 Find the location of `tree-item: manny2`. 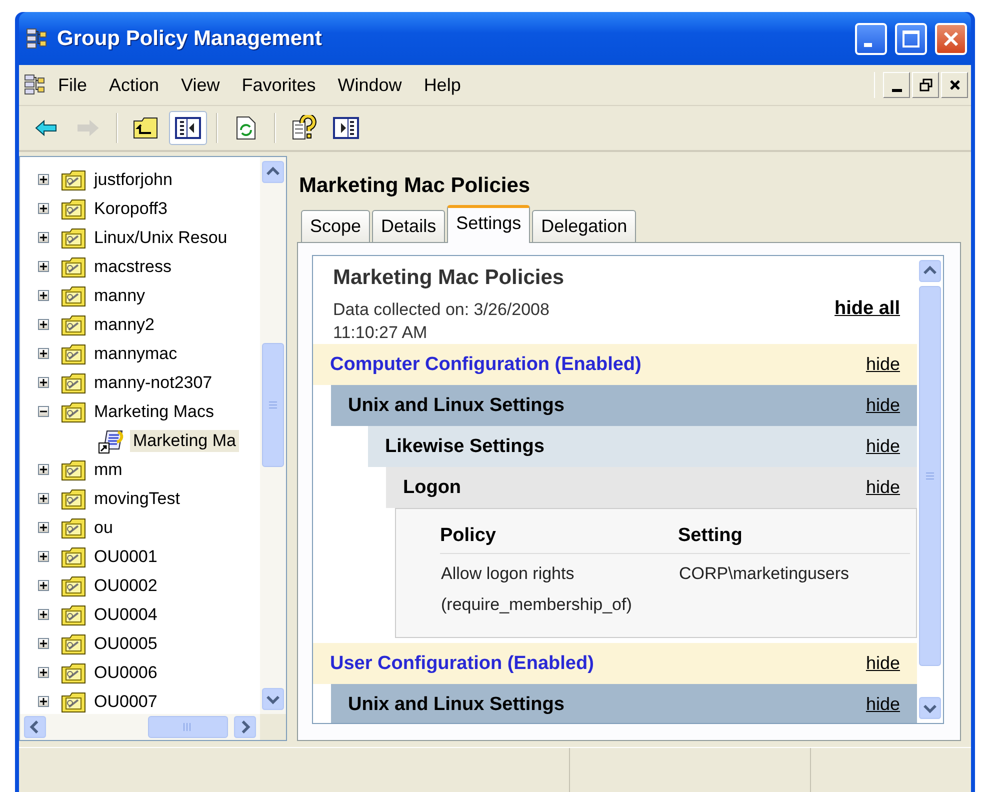

tree-item: manny2 is located at coordinates (124, 325).